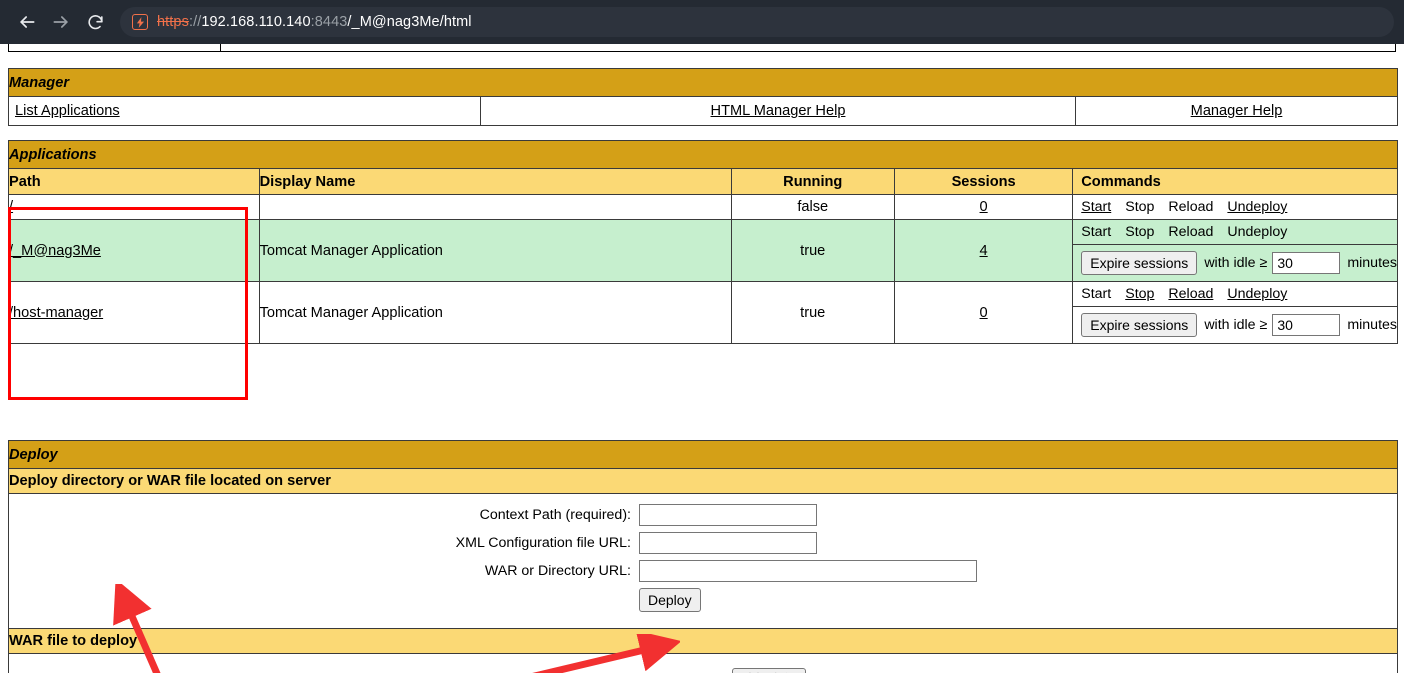  Describe the element at coordinates (11, 207) in the screenshot. I see `app-path-link: /` at that location.